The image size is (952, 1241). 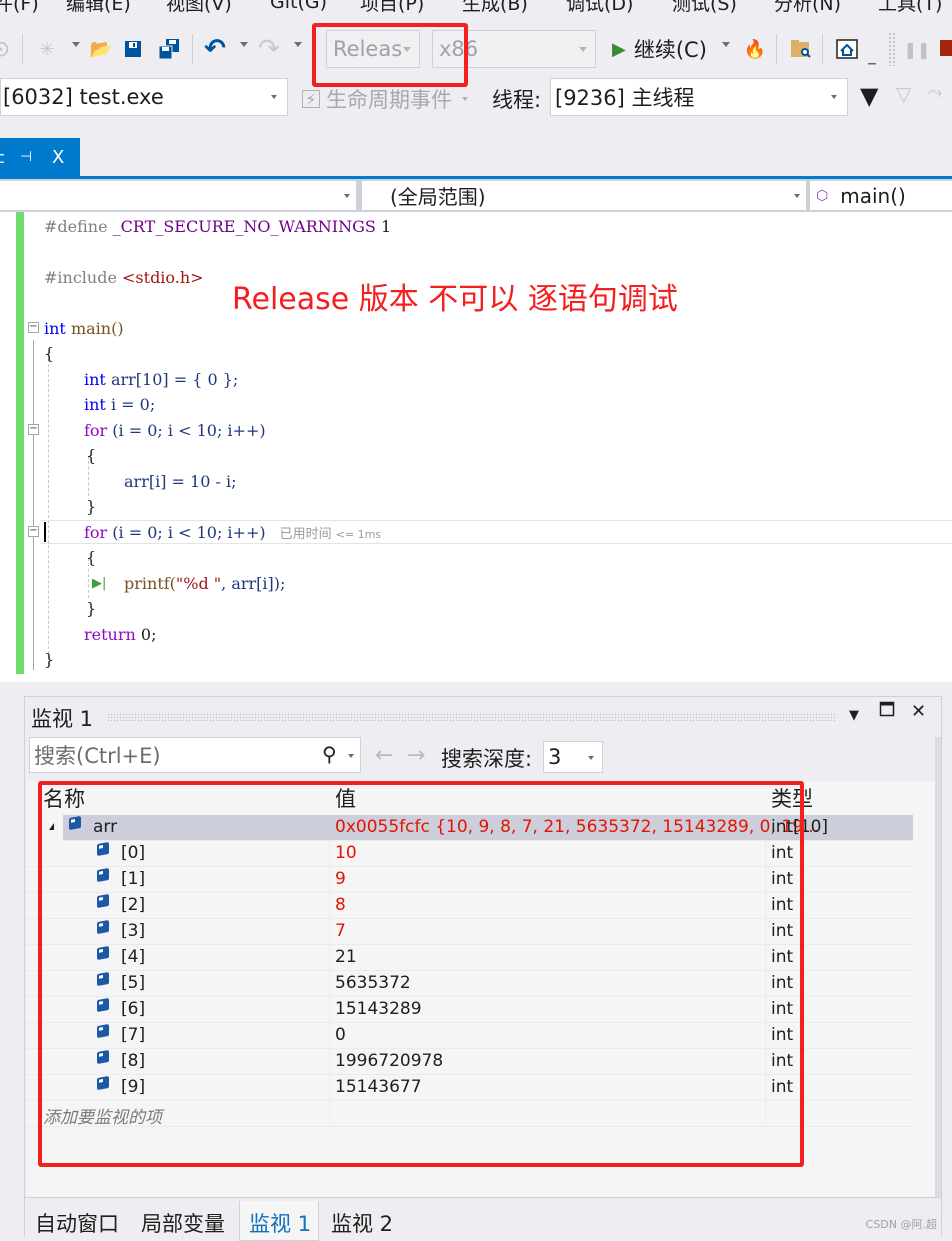 What do you see at coordinates (2, 157) in the screenshot?
I see `tab-name-fragment: c` at bounding box center [2, 157].